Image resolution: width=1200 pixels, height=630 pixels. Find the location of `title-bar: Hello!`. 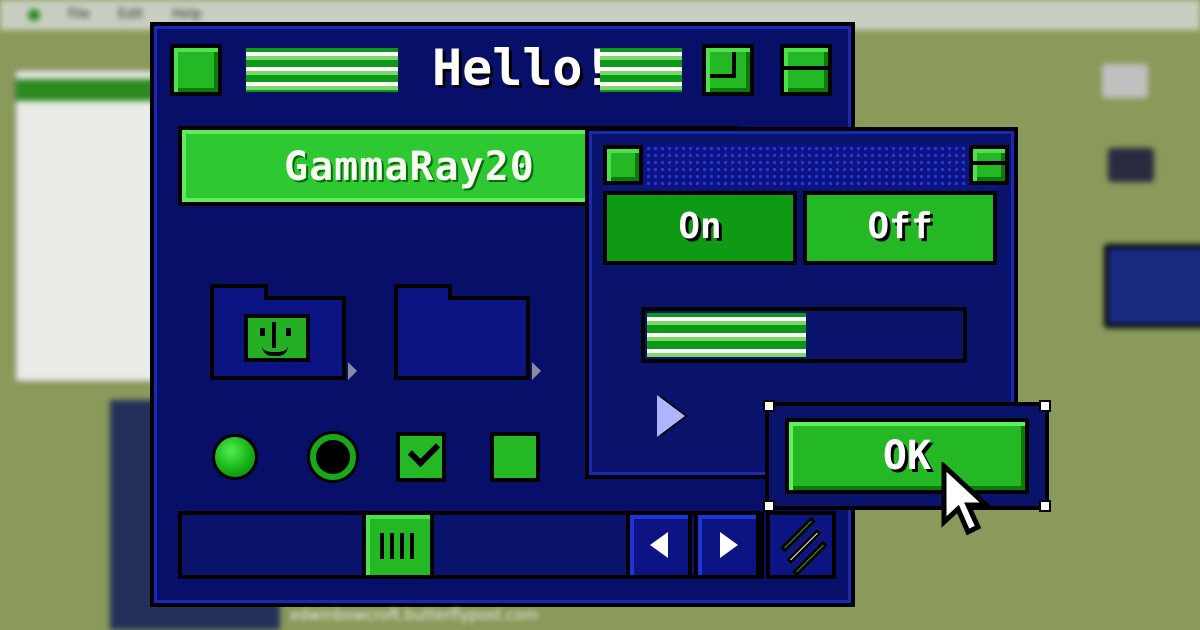

title-bar: Hello! is located at coordinates (501, 68).